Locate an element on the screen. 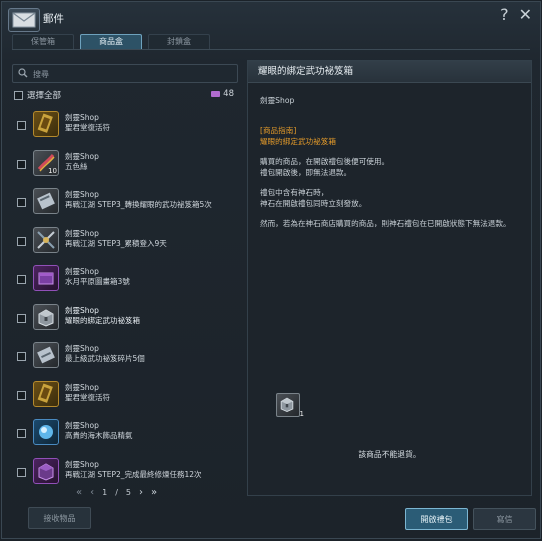 This screenshot has height=541, width=542. write-mail-button: 寫信 is located at coordinates (504, 519).